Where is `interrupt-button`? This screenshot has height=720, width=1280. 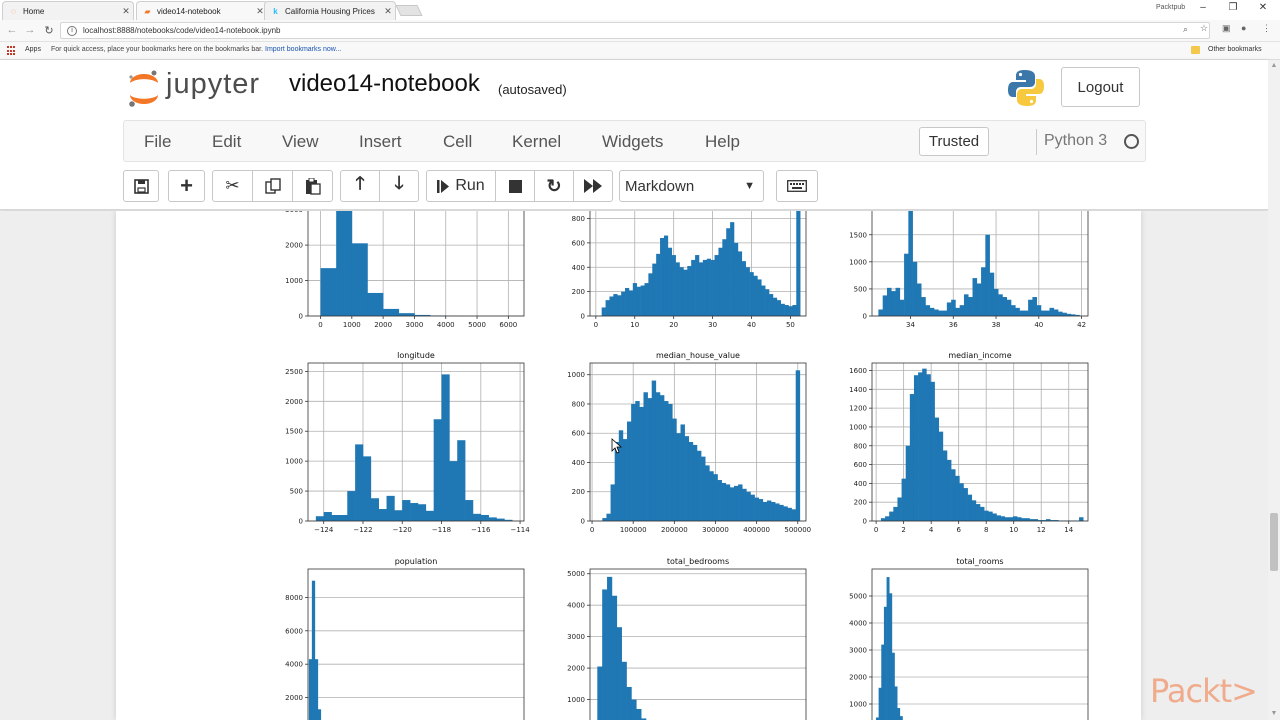 interrupt-button is located at coordinates (515, 186).